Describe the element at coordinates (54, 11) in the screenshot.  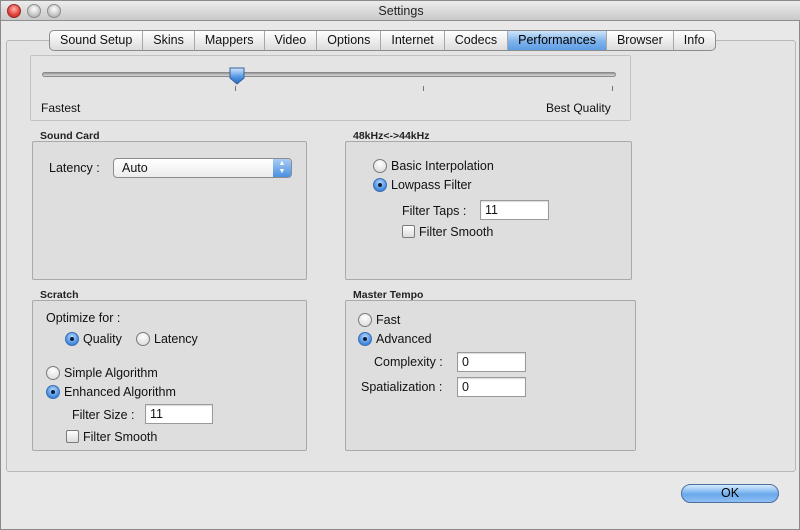
I see `zoom-window-button` at that location.